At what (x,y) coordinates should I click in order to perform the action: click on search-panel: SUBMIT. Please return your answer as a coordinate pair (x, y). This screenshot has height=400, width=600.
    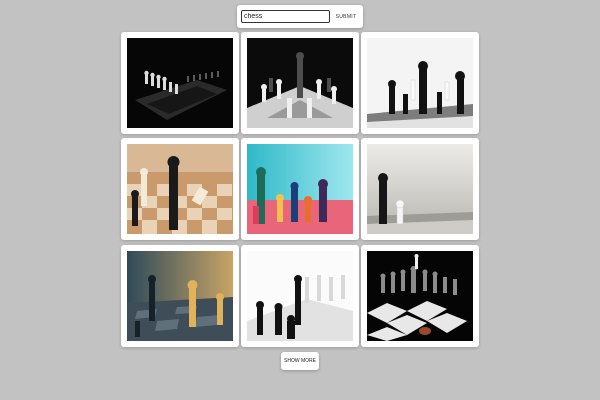
    Looking at the image, I should click on (300, 16).